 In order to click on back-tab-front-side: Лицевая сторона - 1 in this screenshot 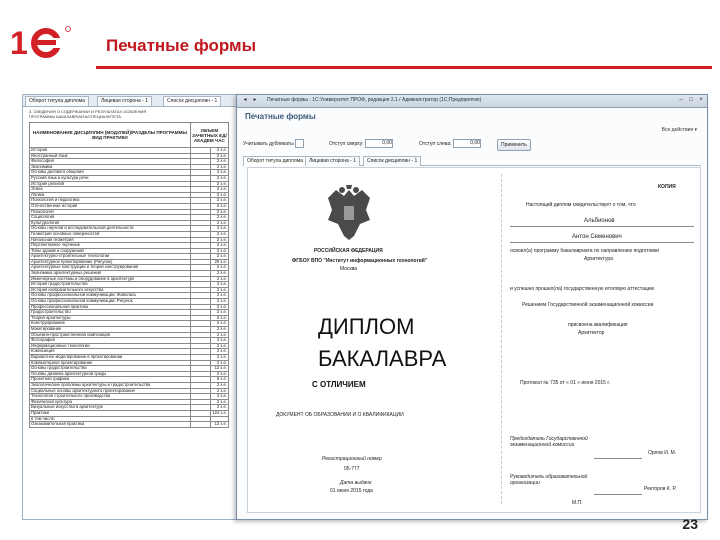, I will do `click(124, 101)`.